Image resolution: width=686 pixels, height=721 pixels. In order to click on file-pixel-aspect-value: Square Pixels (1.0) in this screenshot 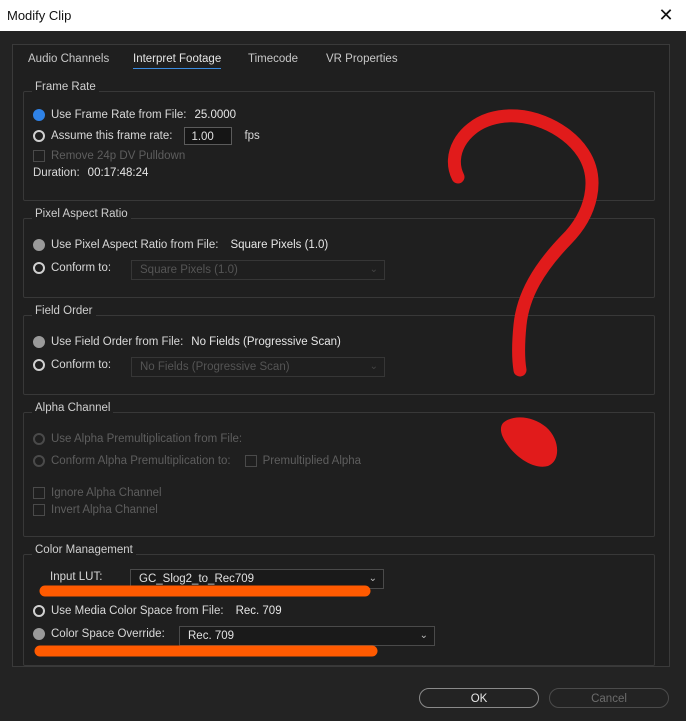, I will do `click(279, 245)`.